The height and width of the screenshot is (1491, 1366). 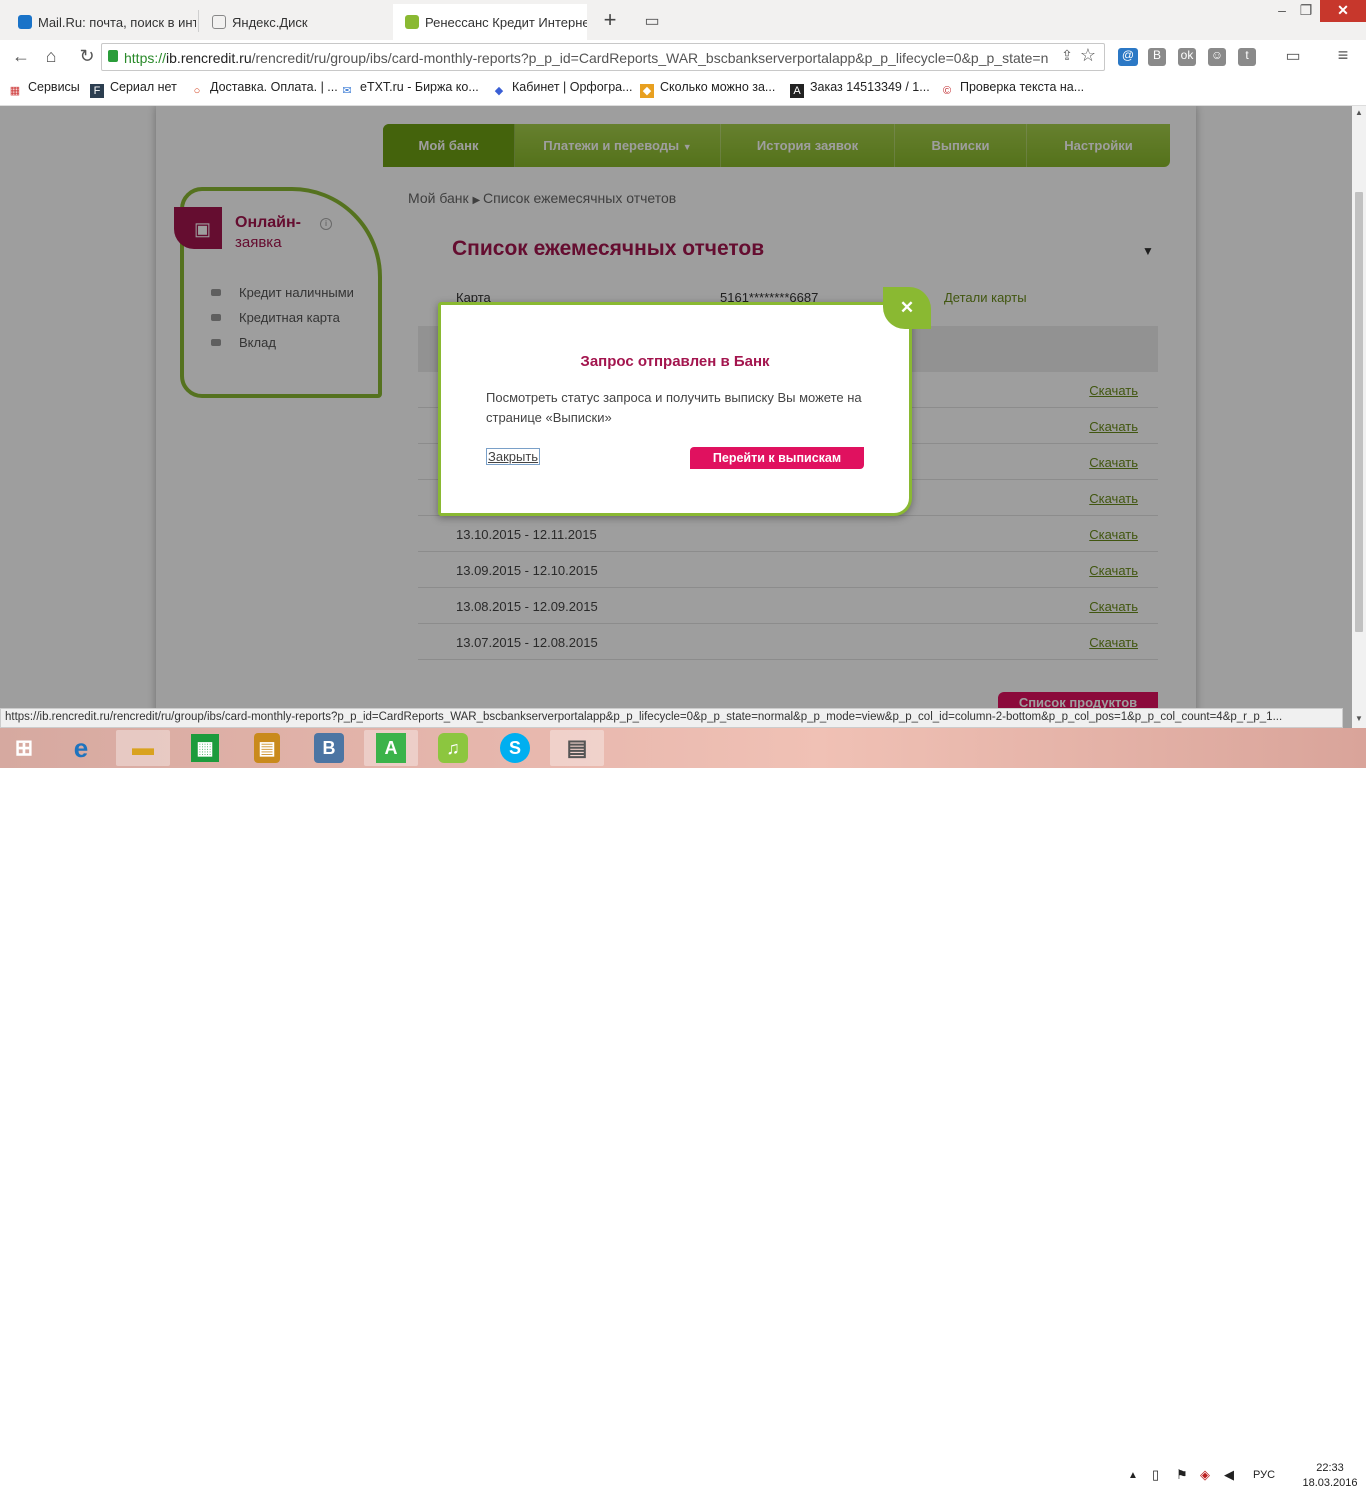 I want to click on tab-overview-icon: ▭, so click(x=652, y=21).